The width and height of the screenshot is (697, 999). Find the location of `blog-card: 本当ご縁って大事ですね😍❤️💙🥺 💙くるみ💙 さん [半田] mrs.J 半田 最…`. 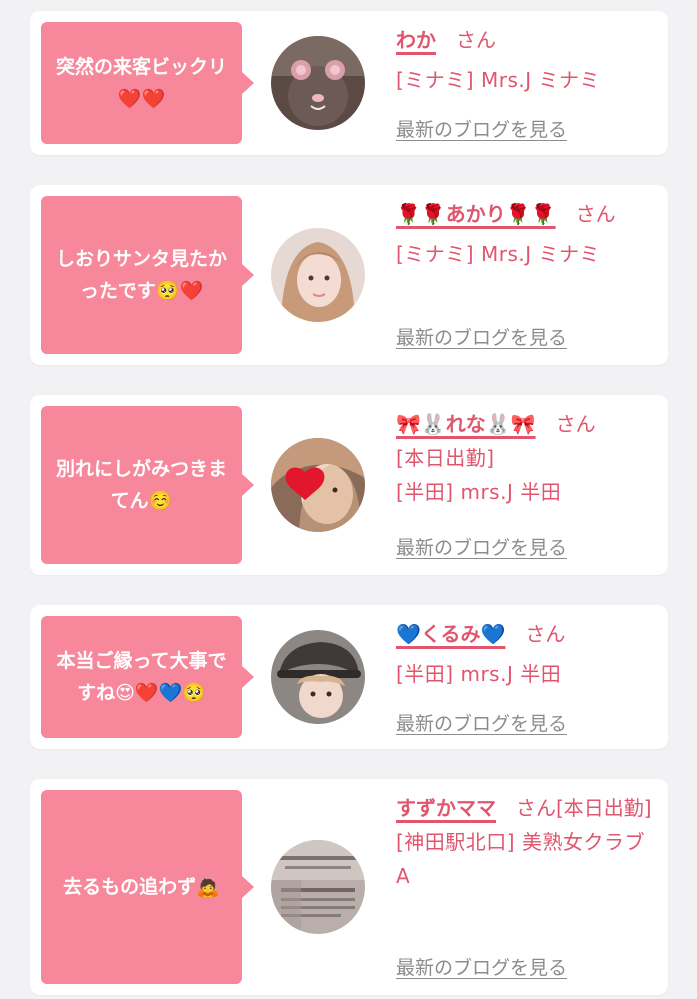

blog-card: 本当ご縁って大事ですね😍❤️💙🥺 💙くるみ💙 さん [半田] mrs.J 半田 最… is located at coordinates (349, 677).